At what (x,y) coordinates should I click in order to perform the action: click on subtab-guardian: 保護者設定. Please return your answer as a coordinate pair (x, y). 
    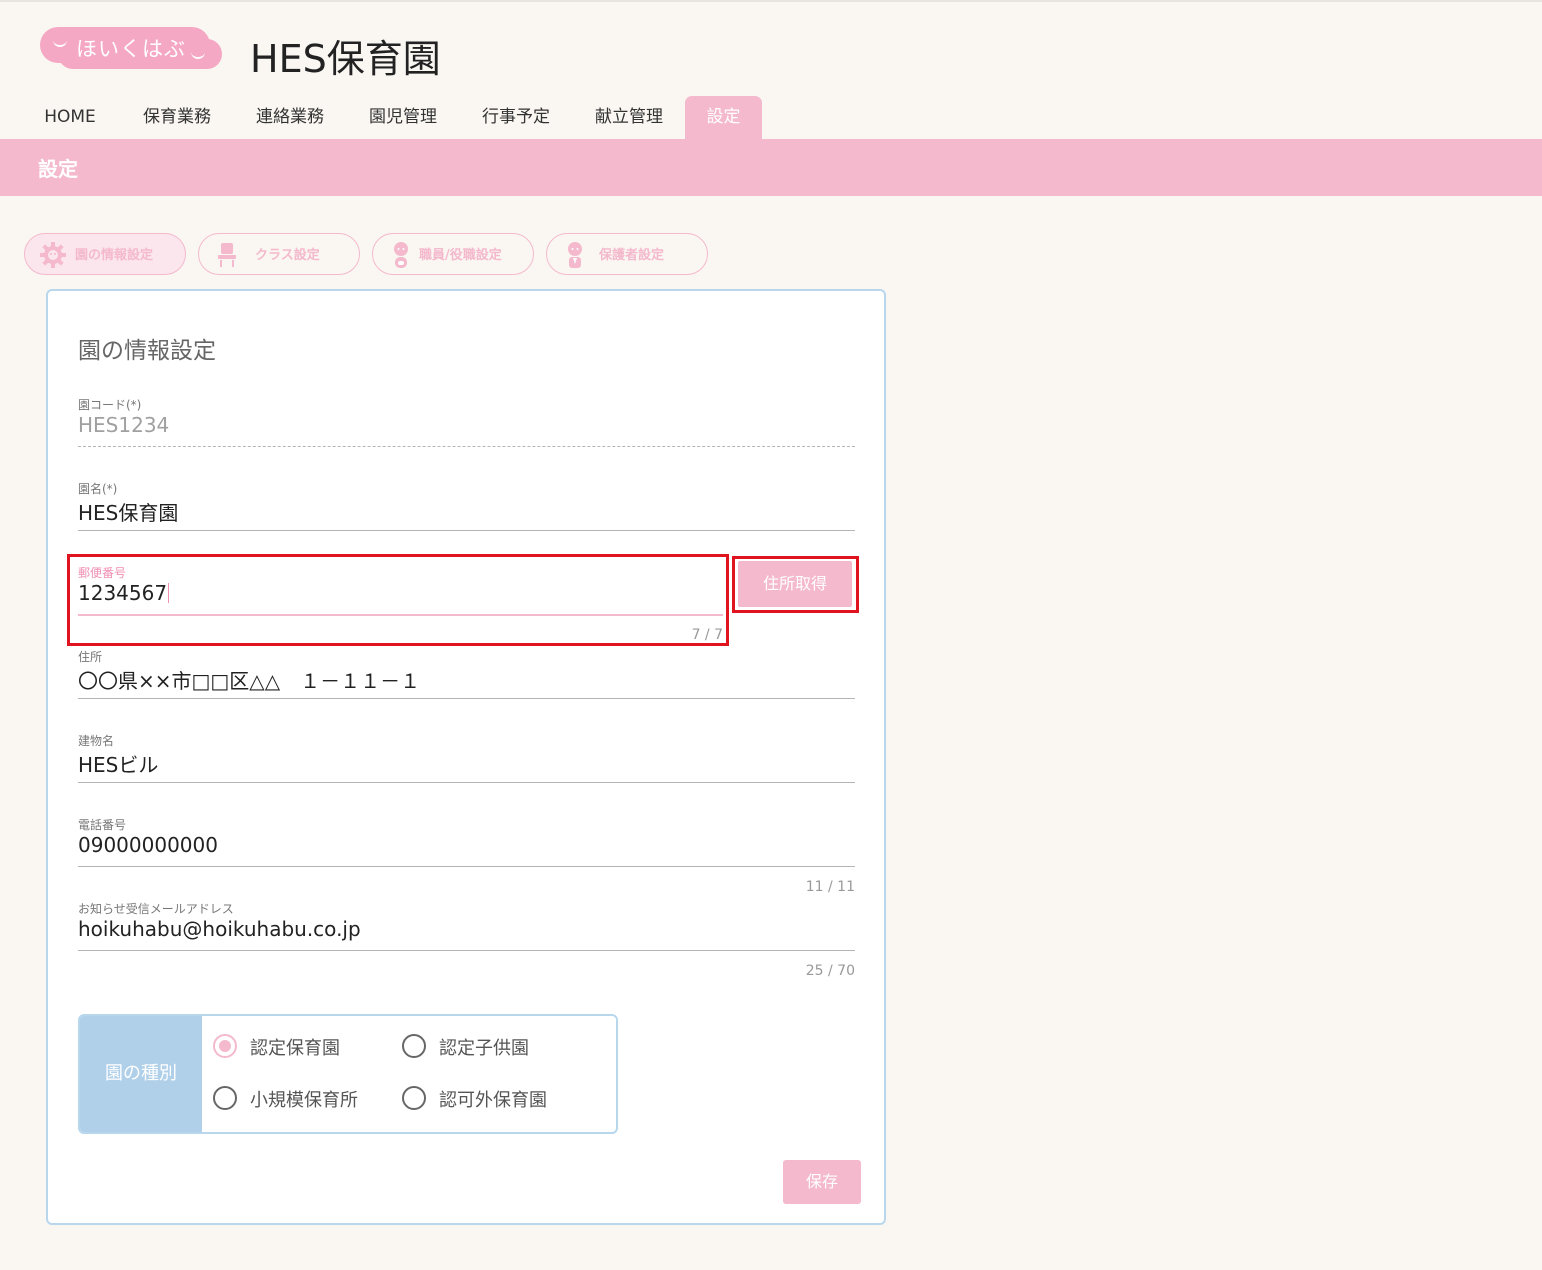
    Looking at the image, I should click on (627, 254).